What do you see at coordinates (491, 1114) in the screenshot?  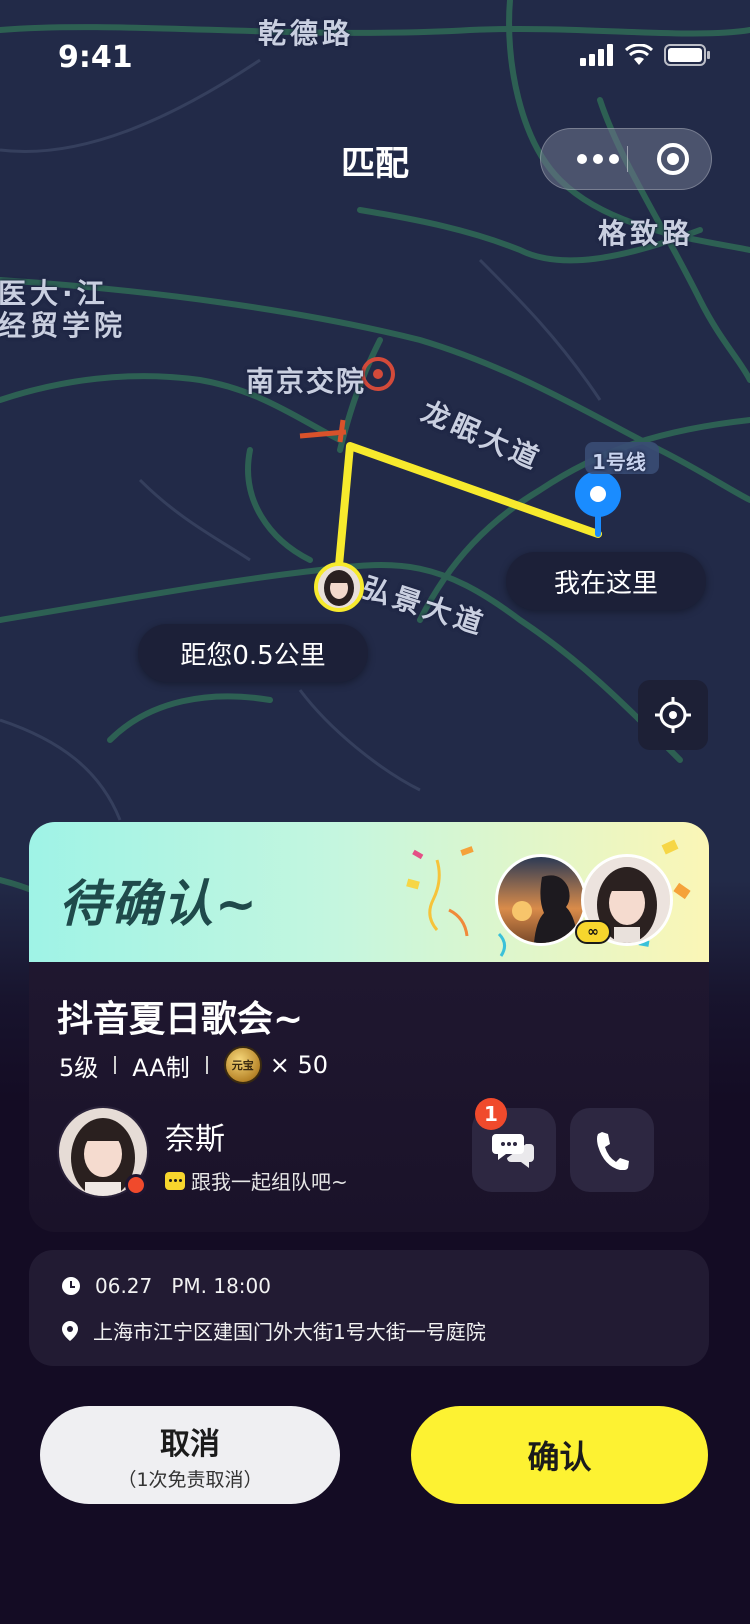 I see `unread-badge: 1` at bounding box center [491, 1114].